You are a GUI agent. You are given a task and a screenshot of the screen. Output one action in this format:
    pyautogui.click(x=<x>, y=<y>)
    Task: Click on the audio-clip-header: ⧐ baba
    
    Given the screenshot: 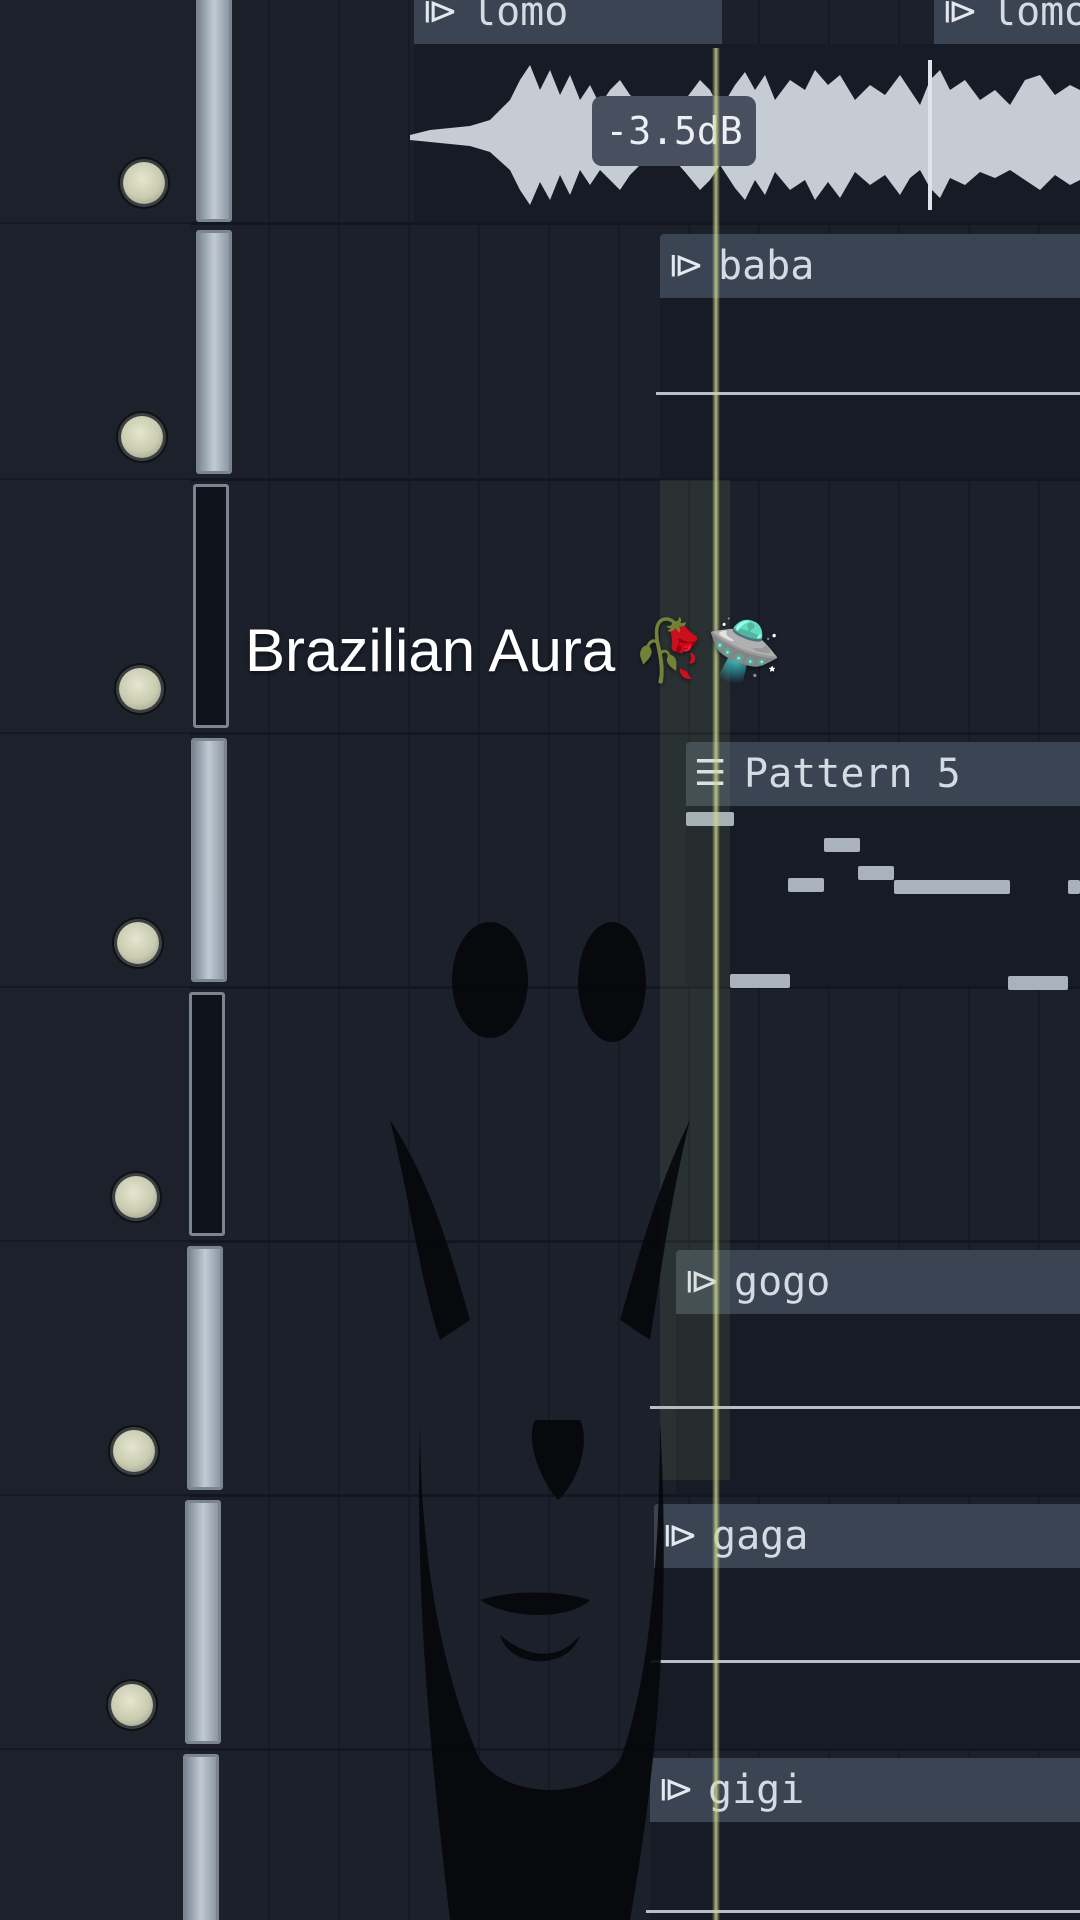 What is the action you would take?
    pyautogui.click(x=870, y=266)
    